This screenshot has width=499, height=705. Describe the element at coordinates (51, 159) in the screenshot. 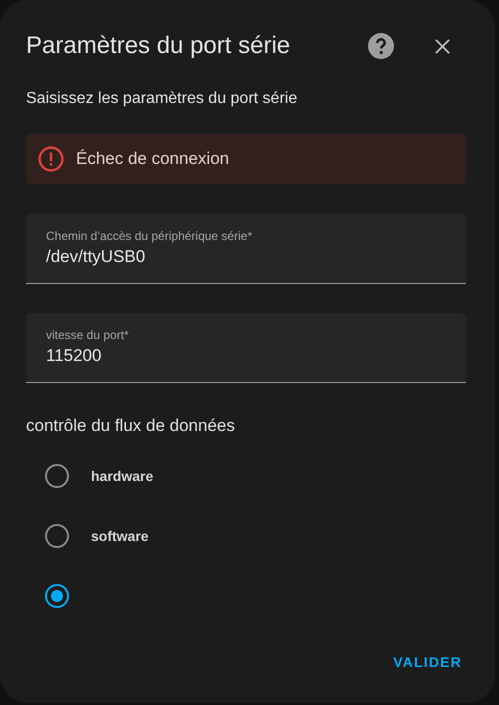

I see `error-icon` at that location.